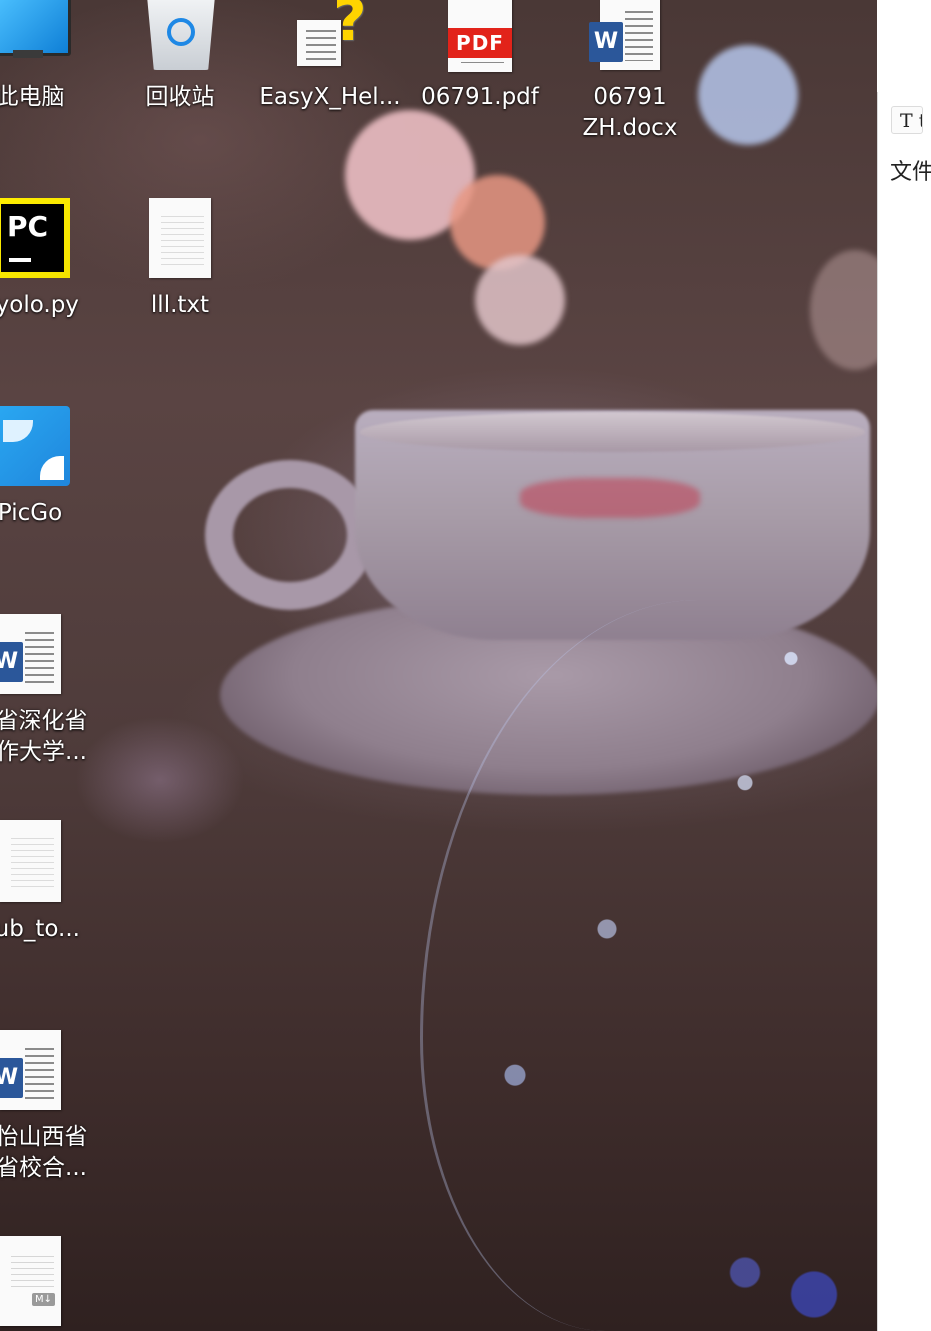  Describe the element at coordinates (180, 305) in the screenshot. I see `icon-label: lll.txt` at that location.